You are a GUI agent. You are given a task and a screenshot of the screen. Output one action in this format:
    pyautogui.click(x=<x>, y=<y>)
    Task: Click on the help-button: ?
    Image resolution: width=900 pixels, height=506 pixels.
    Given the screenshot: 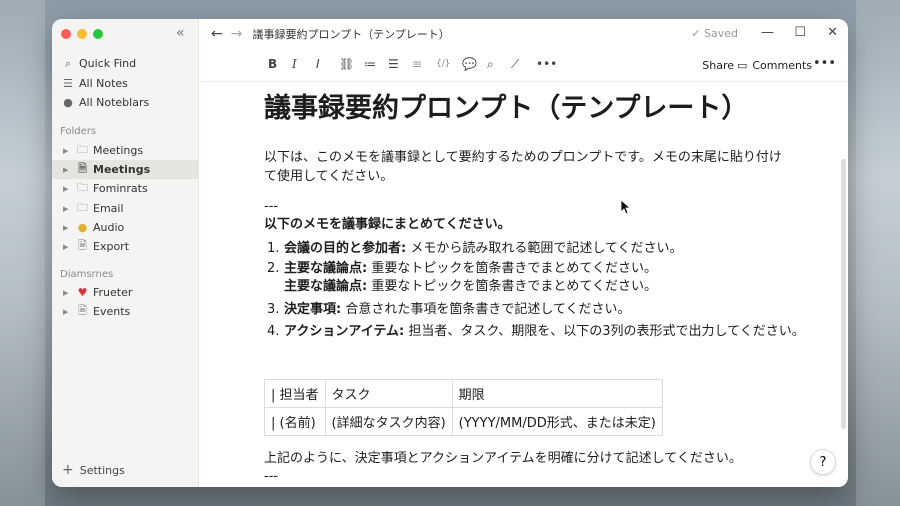 What is the action you would take?
    pyautogui.click(x=823, y=462)
    